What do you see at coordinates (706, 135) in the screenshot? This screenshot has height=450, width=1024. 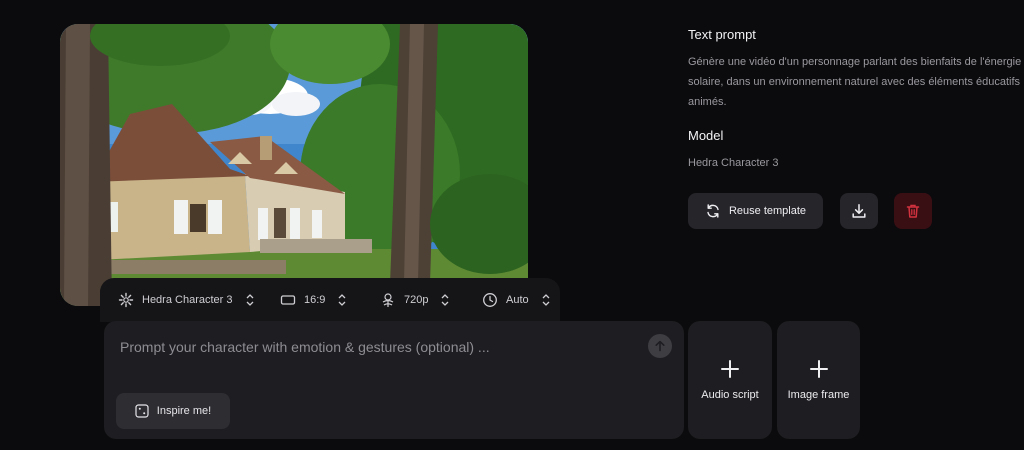 I see `model-heading: Model` at bounding box center [706, 135].